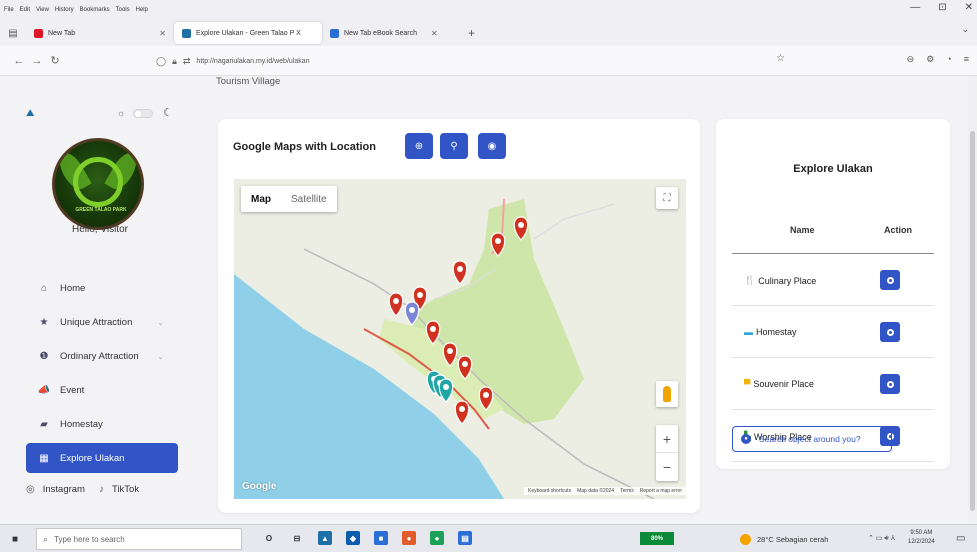  I want to click on menubar-item-tools: Tools, so click(123, 10).